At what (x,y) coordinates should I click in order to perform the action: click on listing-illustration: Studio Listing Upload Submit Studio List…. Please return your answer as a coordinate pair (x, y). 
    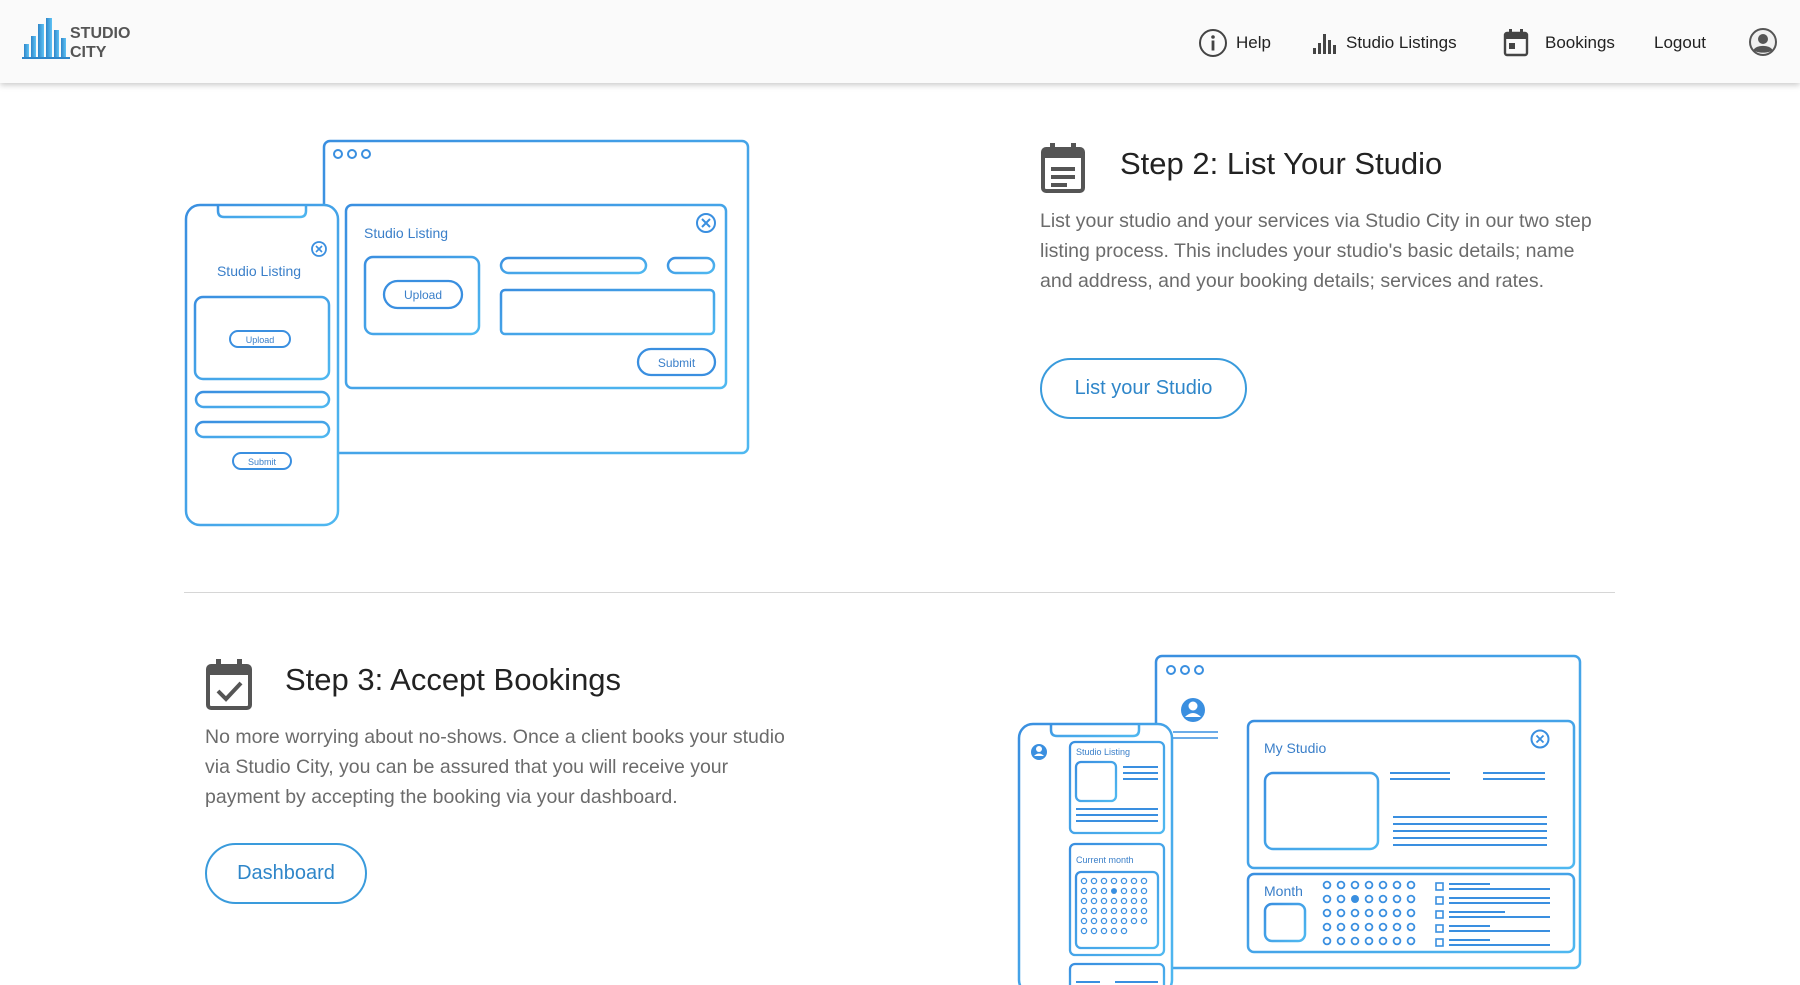
    Looking at the image, I should click on (467, 333).